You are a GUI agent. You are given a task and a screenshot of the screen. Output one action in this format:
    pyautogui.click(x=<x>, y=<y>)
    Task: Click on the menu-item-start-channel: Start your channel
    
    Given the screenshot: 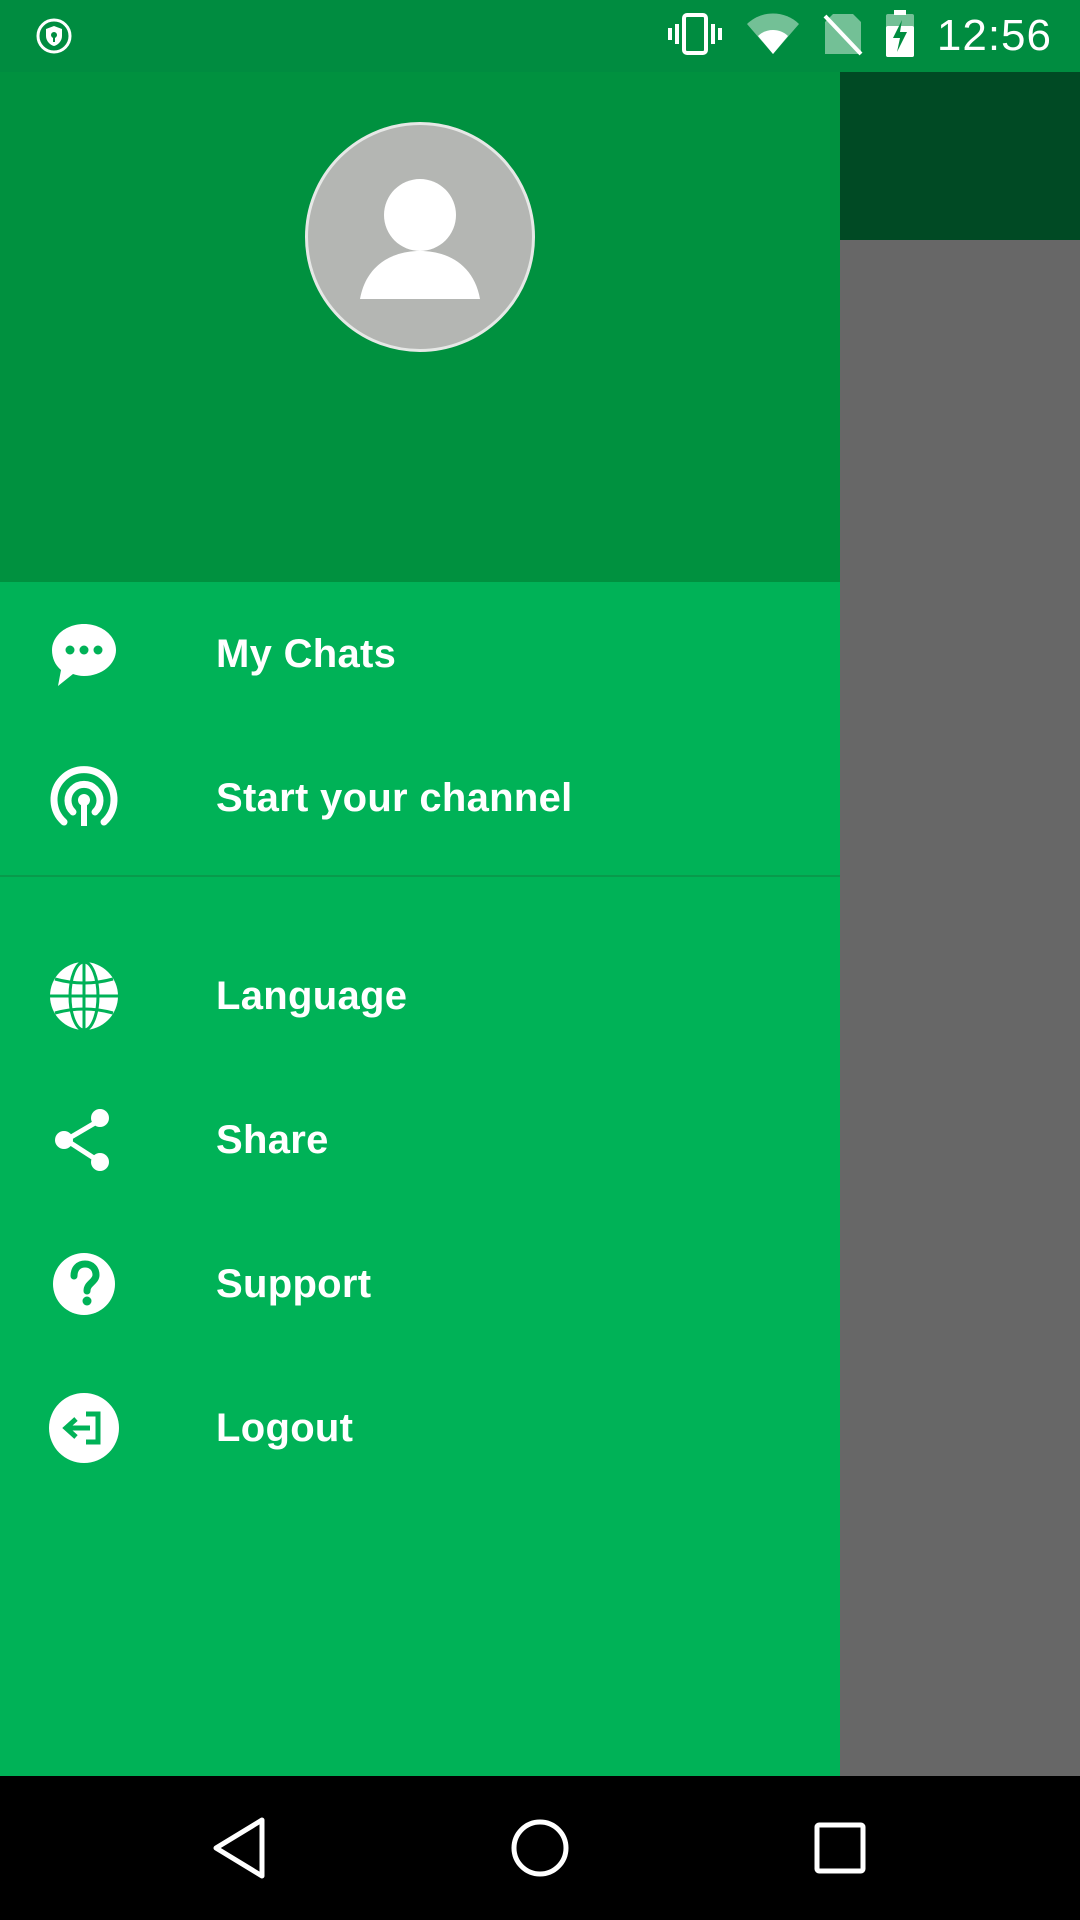 What is the action you would take?
    pyautogui.click(x=420, y=798)
    